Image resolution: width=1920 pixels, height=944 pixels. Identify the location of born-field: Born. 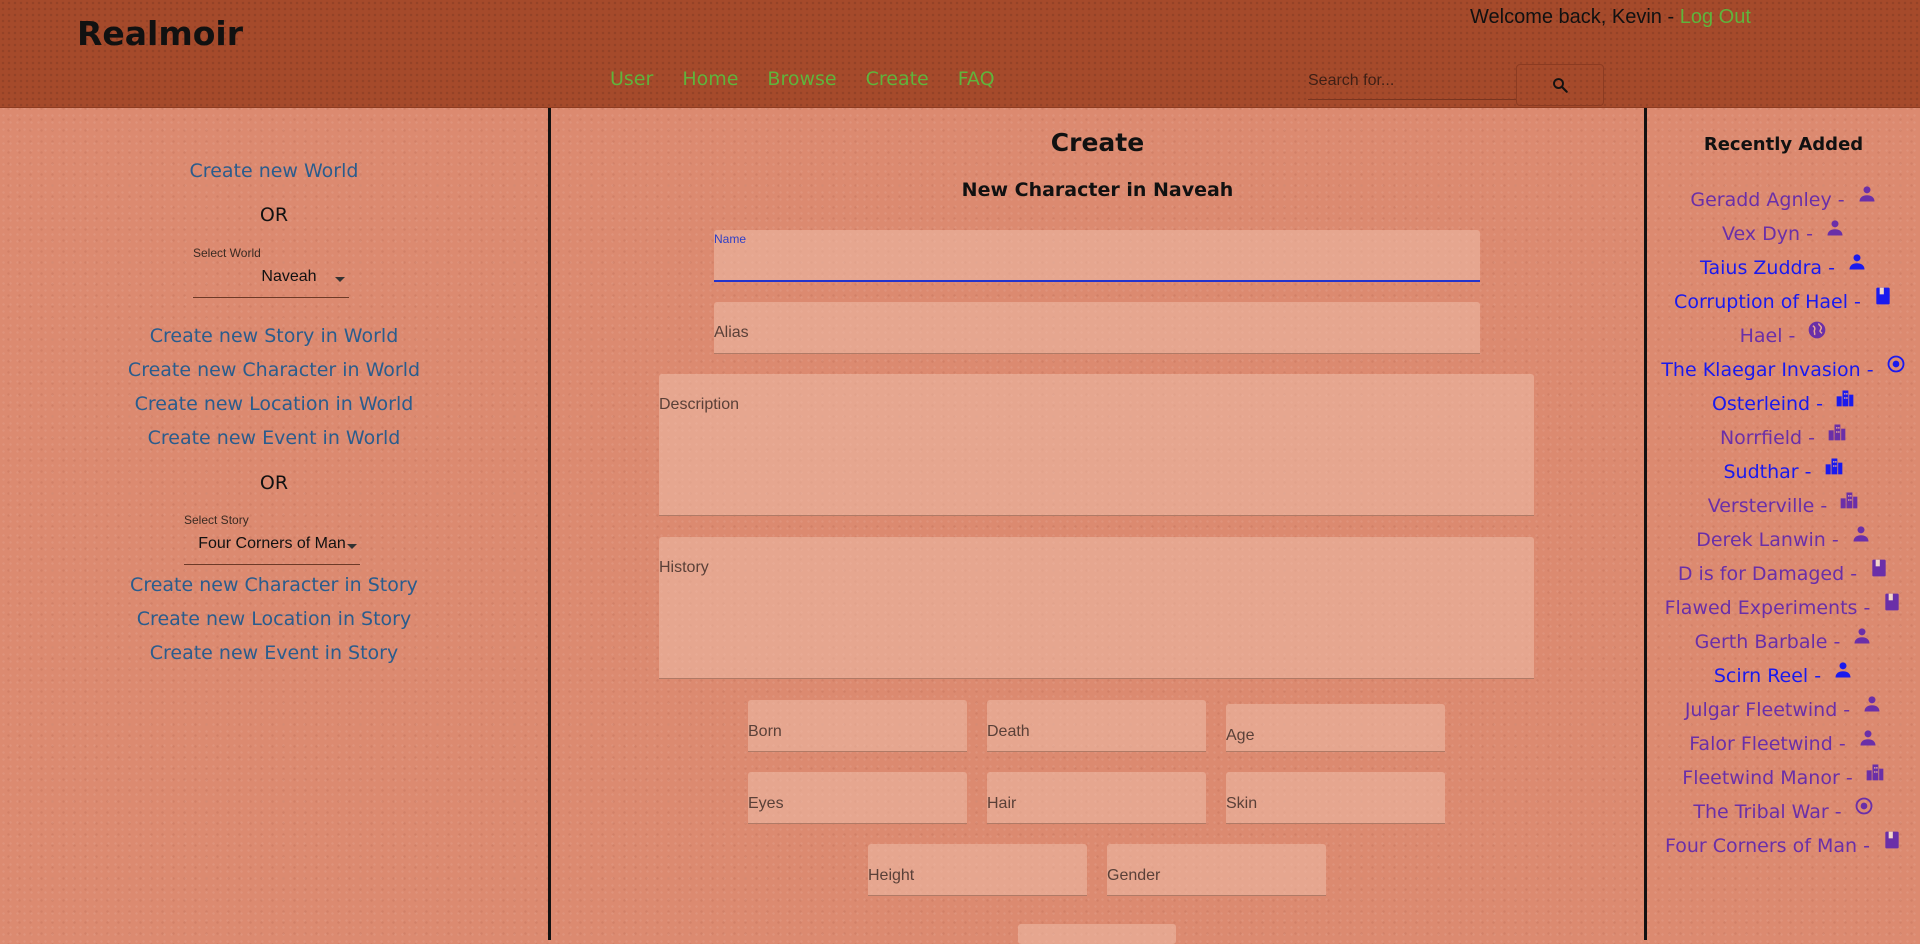
(857, 726).